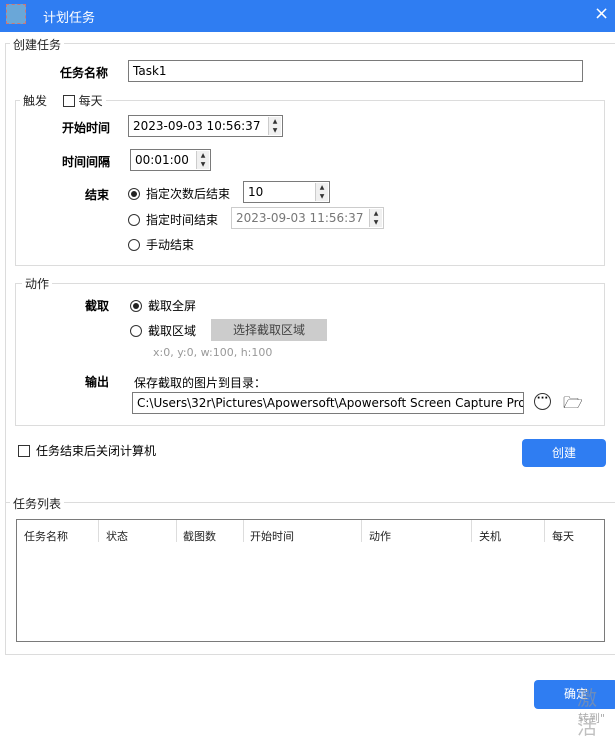 This screenshot has height=740, width=615. I want to click on end-time-value: 2023-09-03 11:56:37, so click(300, 218).